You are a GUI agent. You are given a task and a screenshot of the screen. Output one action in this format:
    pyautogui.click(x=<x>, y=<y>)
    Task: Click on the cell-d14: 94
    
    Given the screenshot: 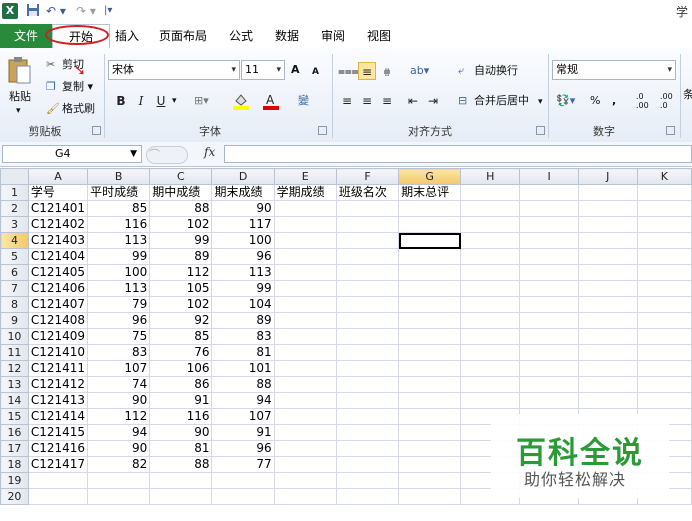 What is the action you would take?
    pyautogui.click(x=243, y=400)
    